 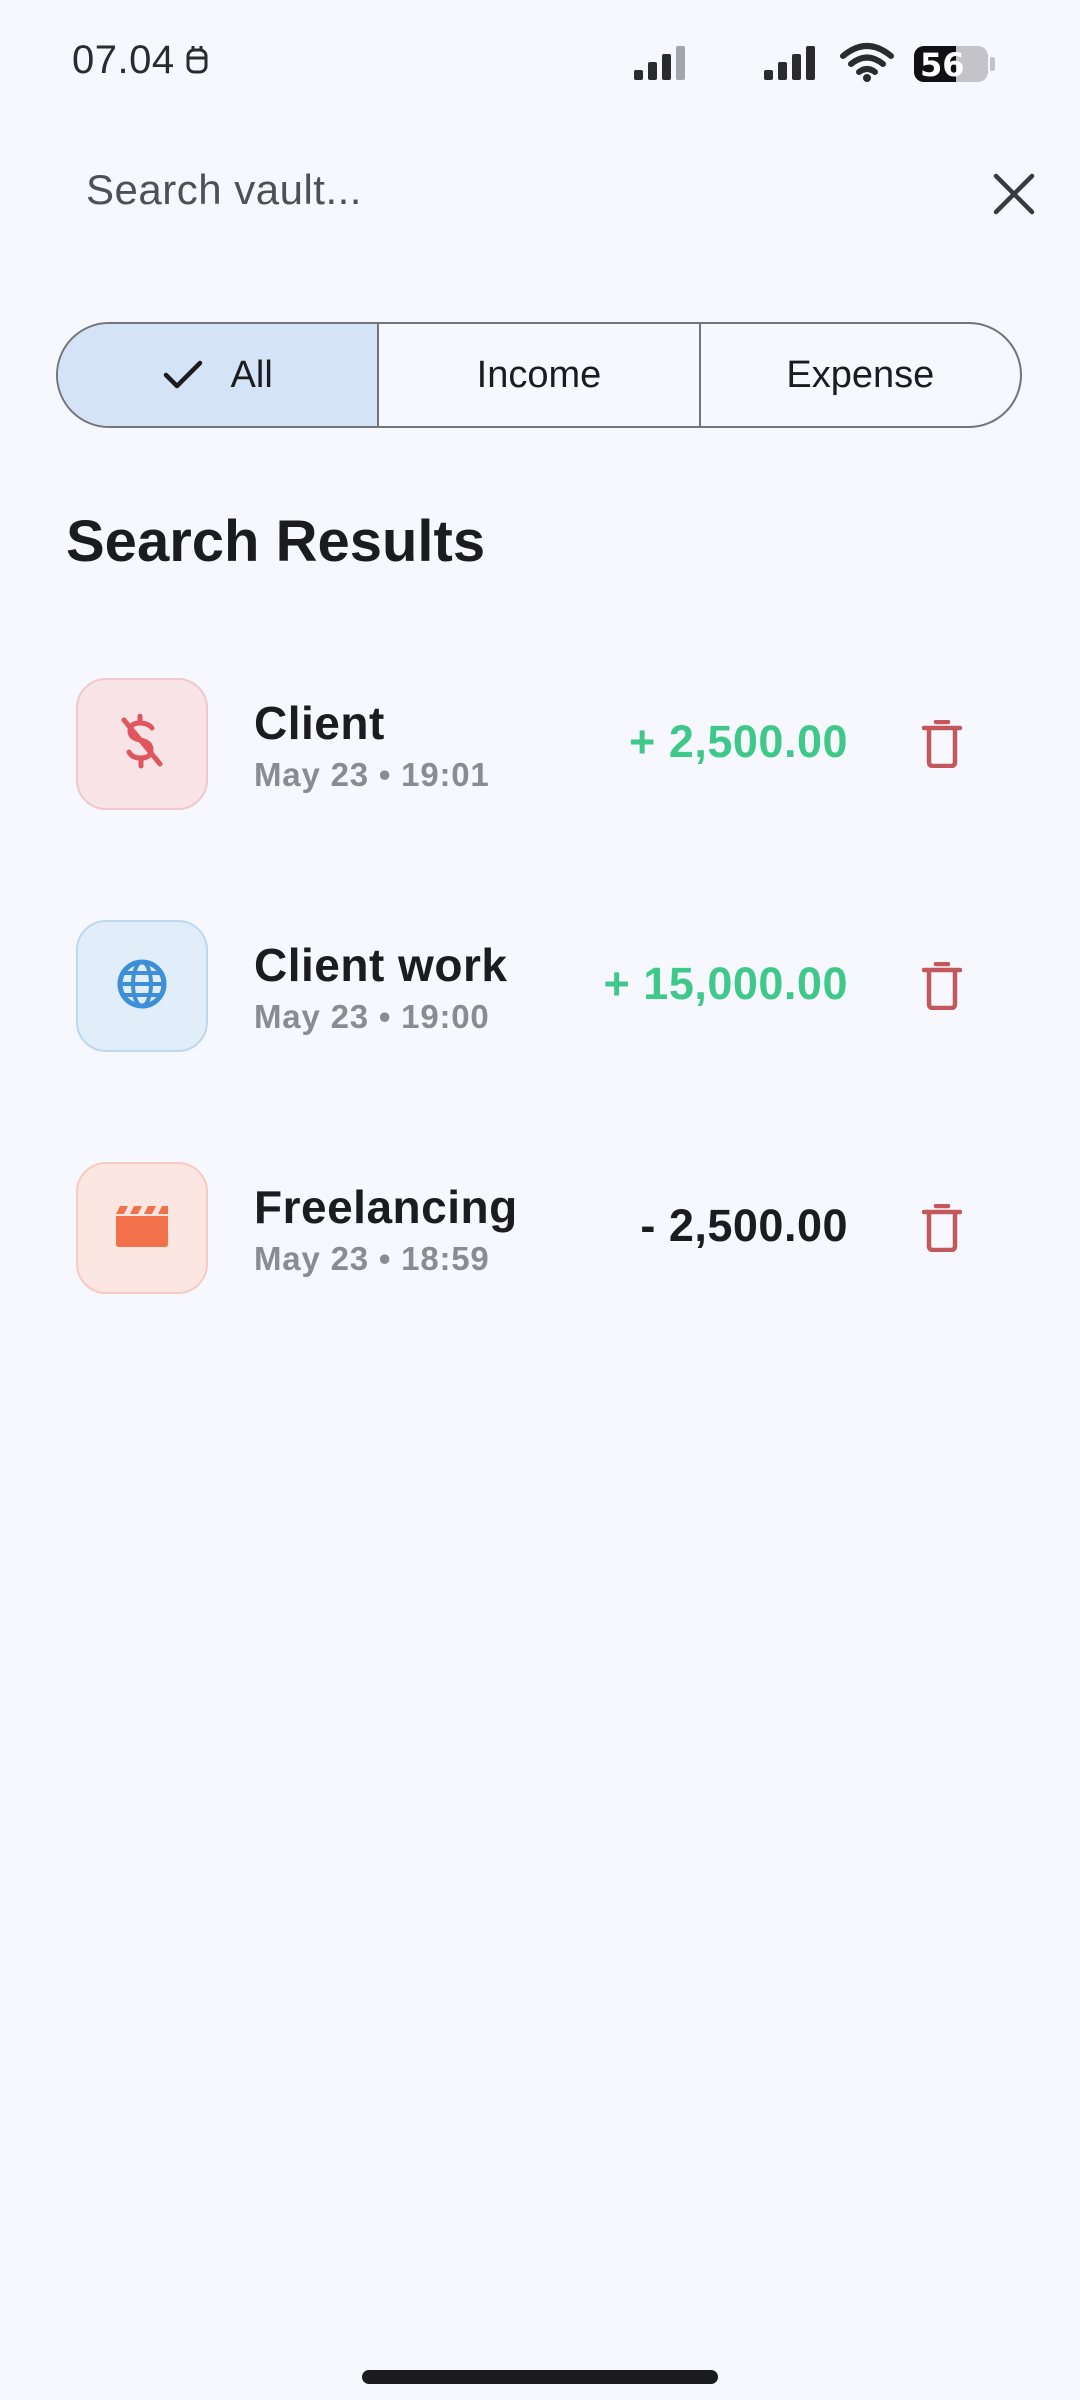 What do you see at coordinates (867, 64) in the screenshot?
I see `wifi-icon` at bounding box center [867, 64].